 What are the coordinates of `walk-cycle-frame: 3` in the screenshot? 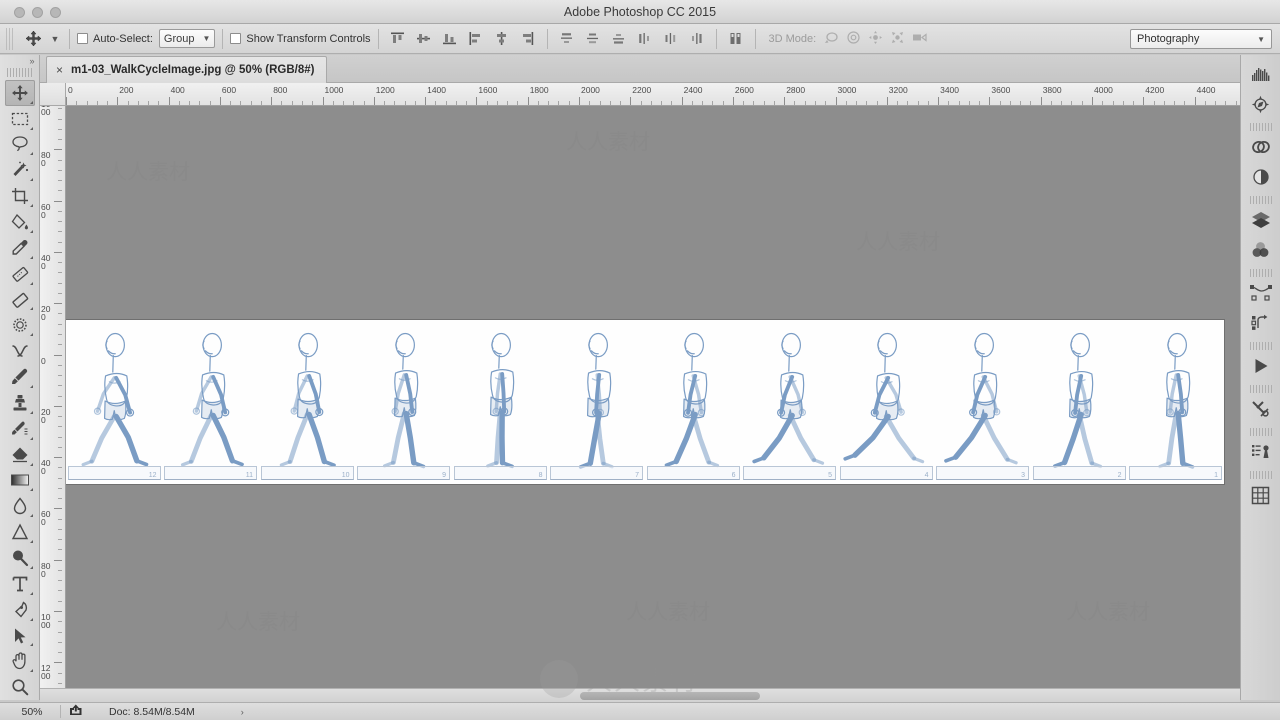 It's located at (983, 402).